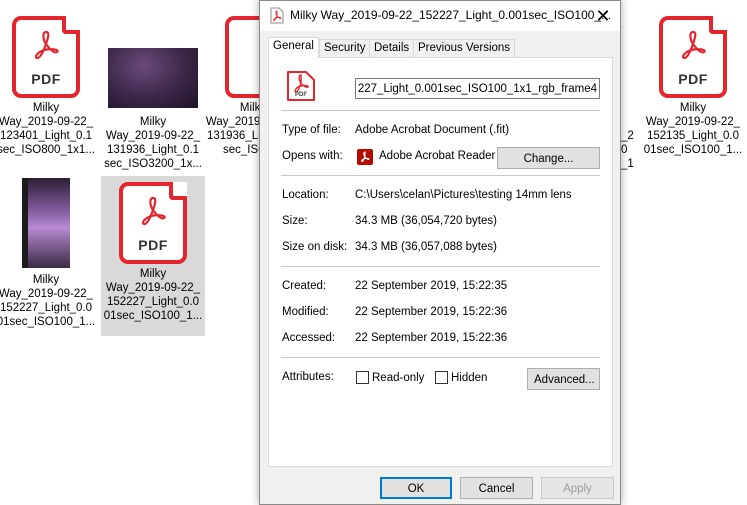 The image size is (747, 505). I want to click on tab-details: Details, so click(392, 48).